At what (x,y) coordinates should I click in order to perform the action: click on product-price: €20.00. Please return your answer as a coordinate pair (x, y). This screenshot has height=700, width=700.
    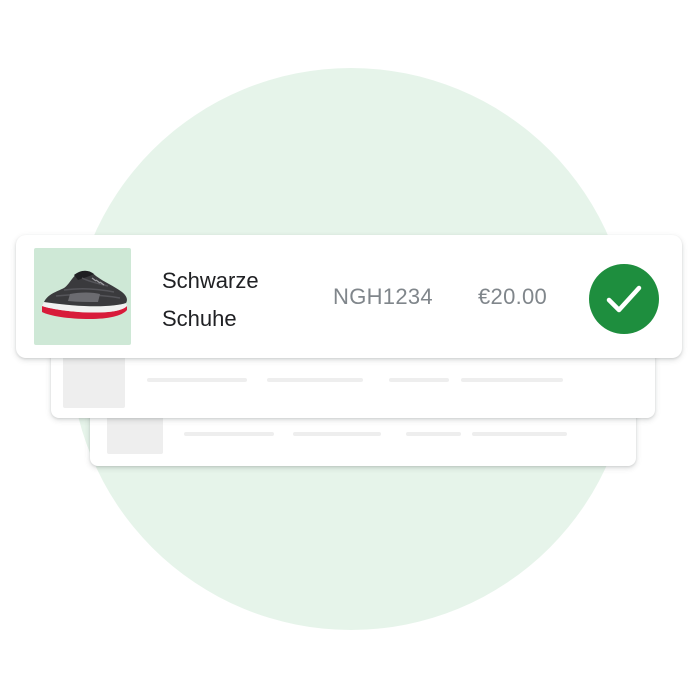
    Looking at the image, I should click on (513, 296).